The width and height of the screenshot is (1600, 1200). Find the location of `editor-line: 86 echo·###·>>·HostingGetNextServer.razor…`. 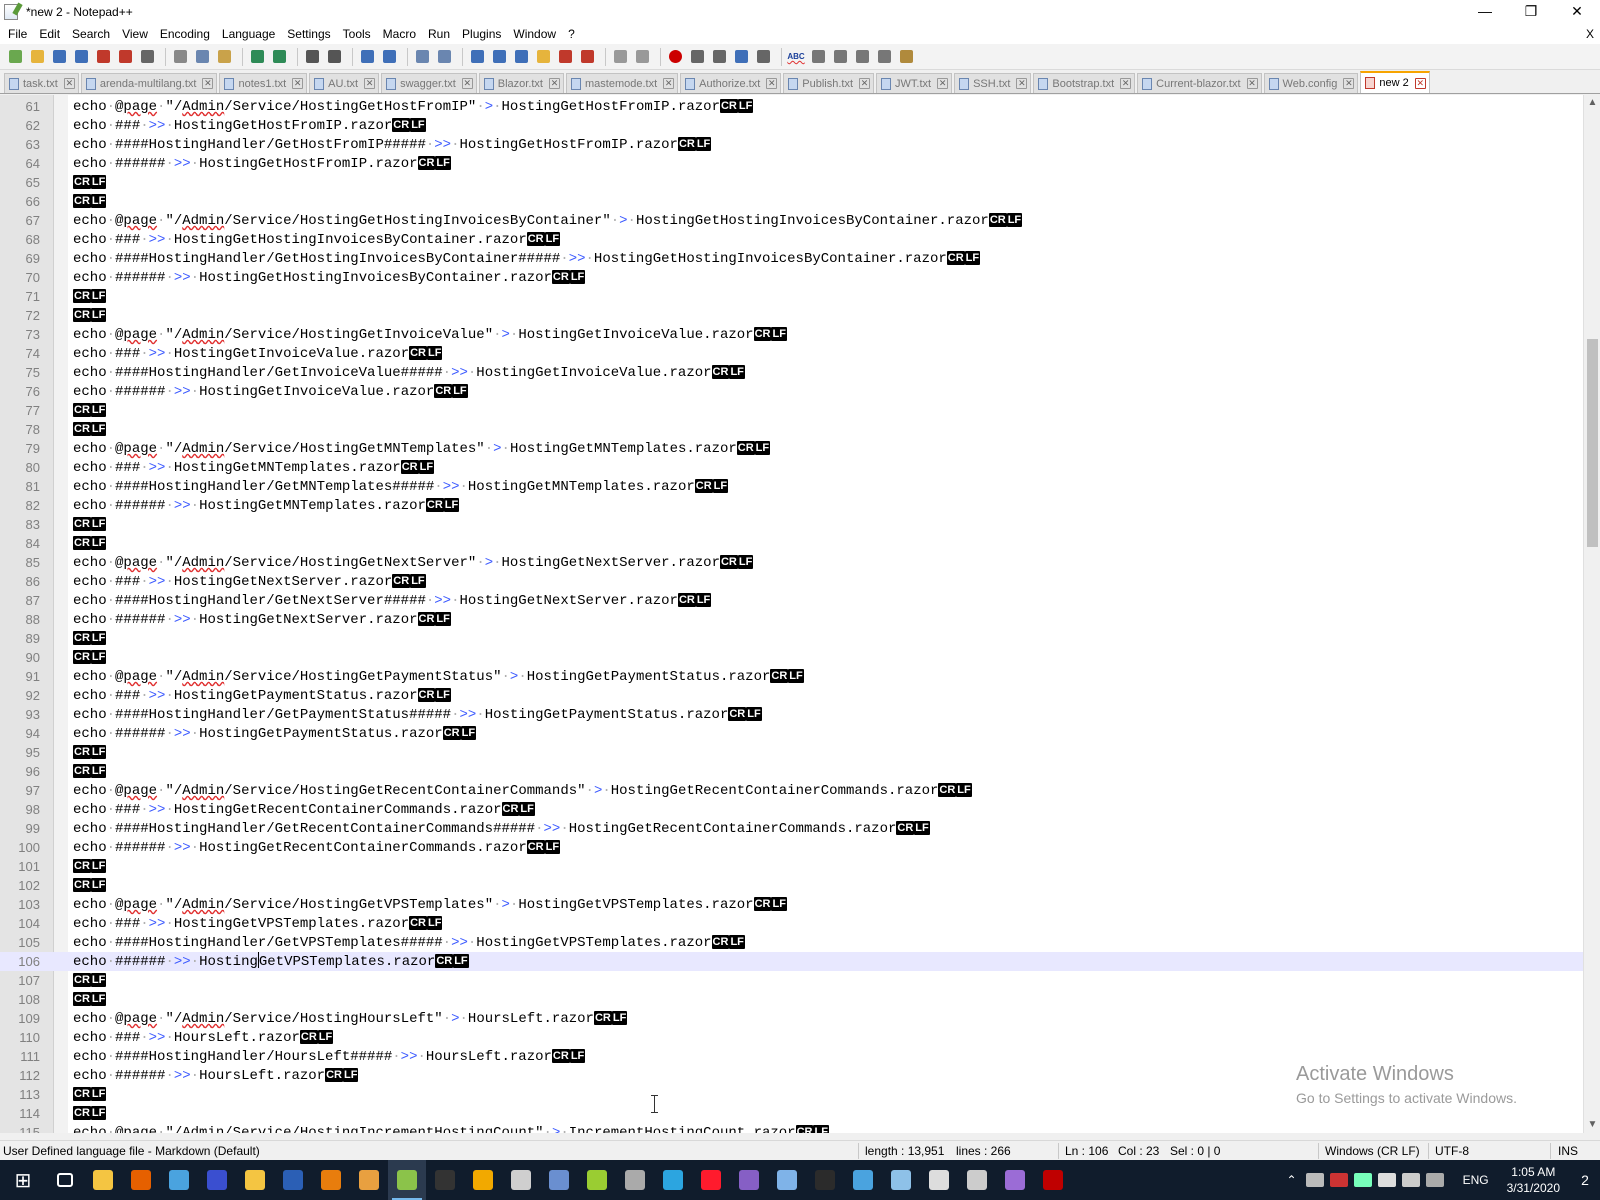

editor-line: 86 echo·###·>>·HostingGetNextServer.razor… is located at coordinates (791, 581).